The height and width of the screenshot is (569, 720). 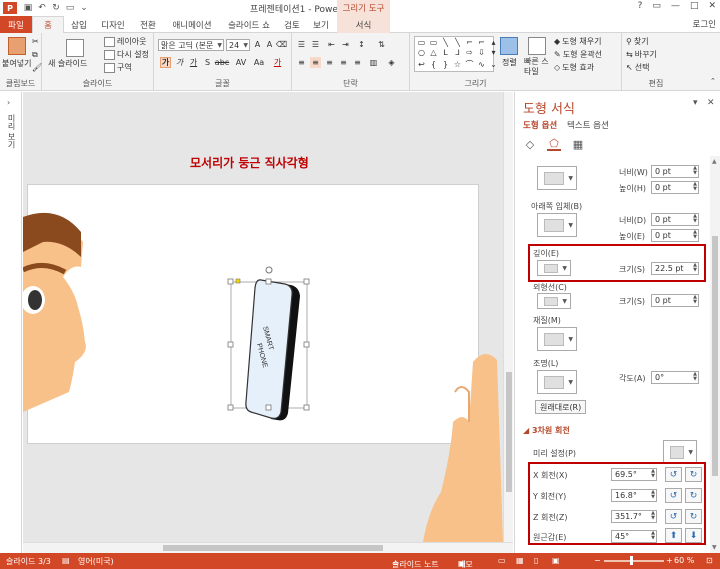 I want to click on font-color-button: 가, so click(x=277, y=62).